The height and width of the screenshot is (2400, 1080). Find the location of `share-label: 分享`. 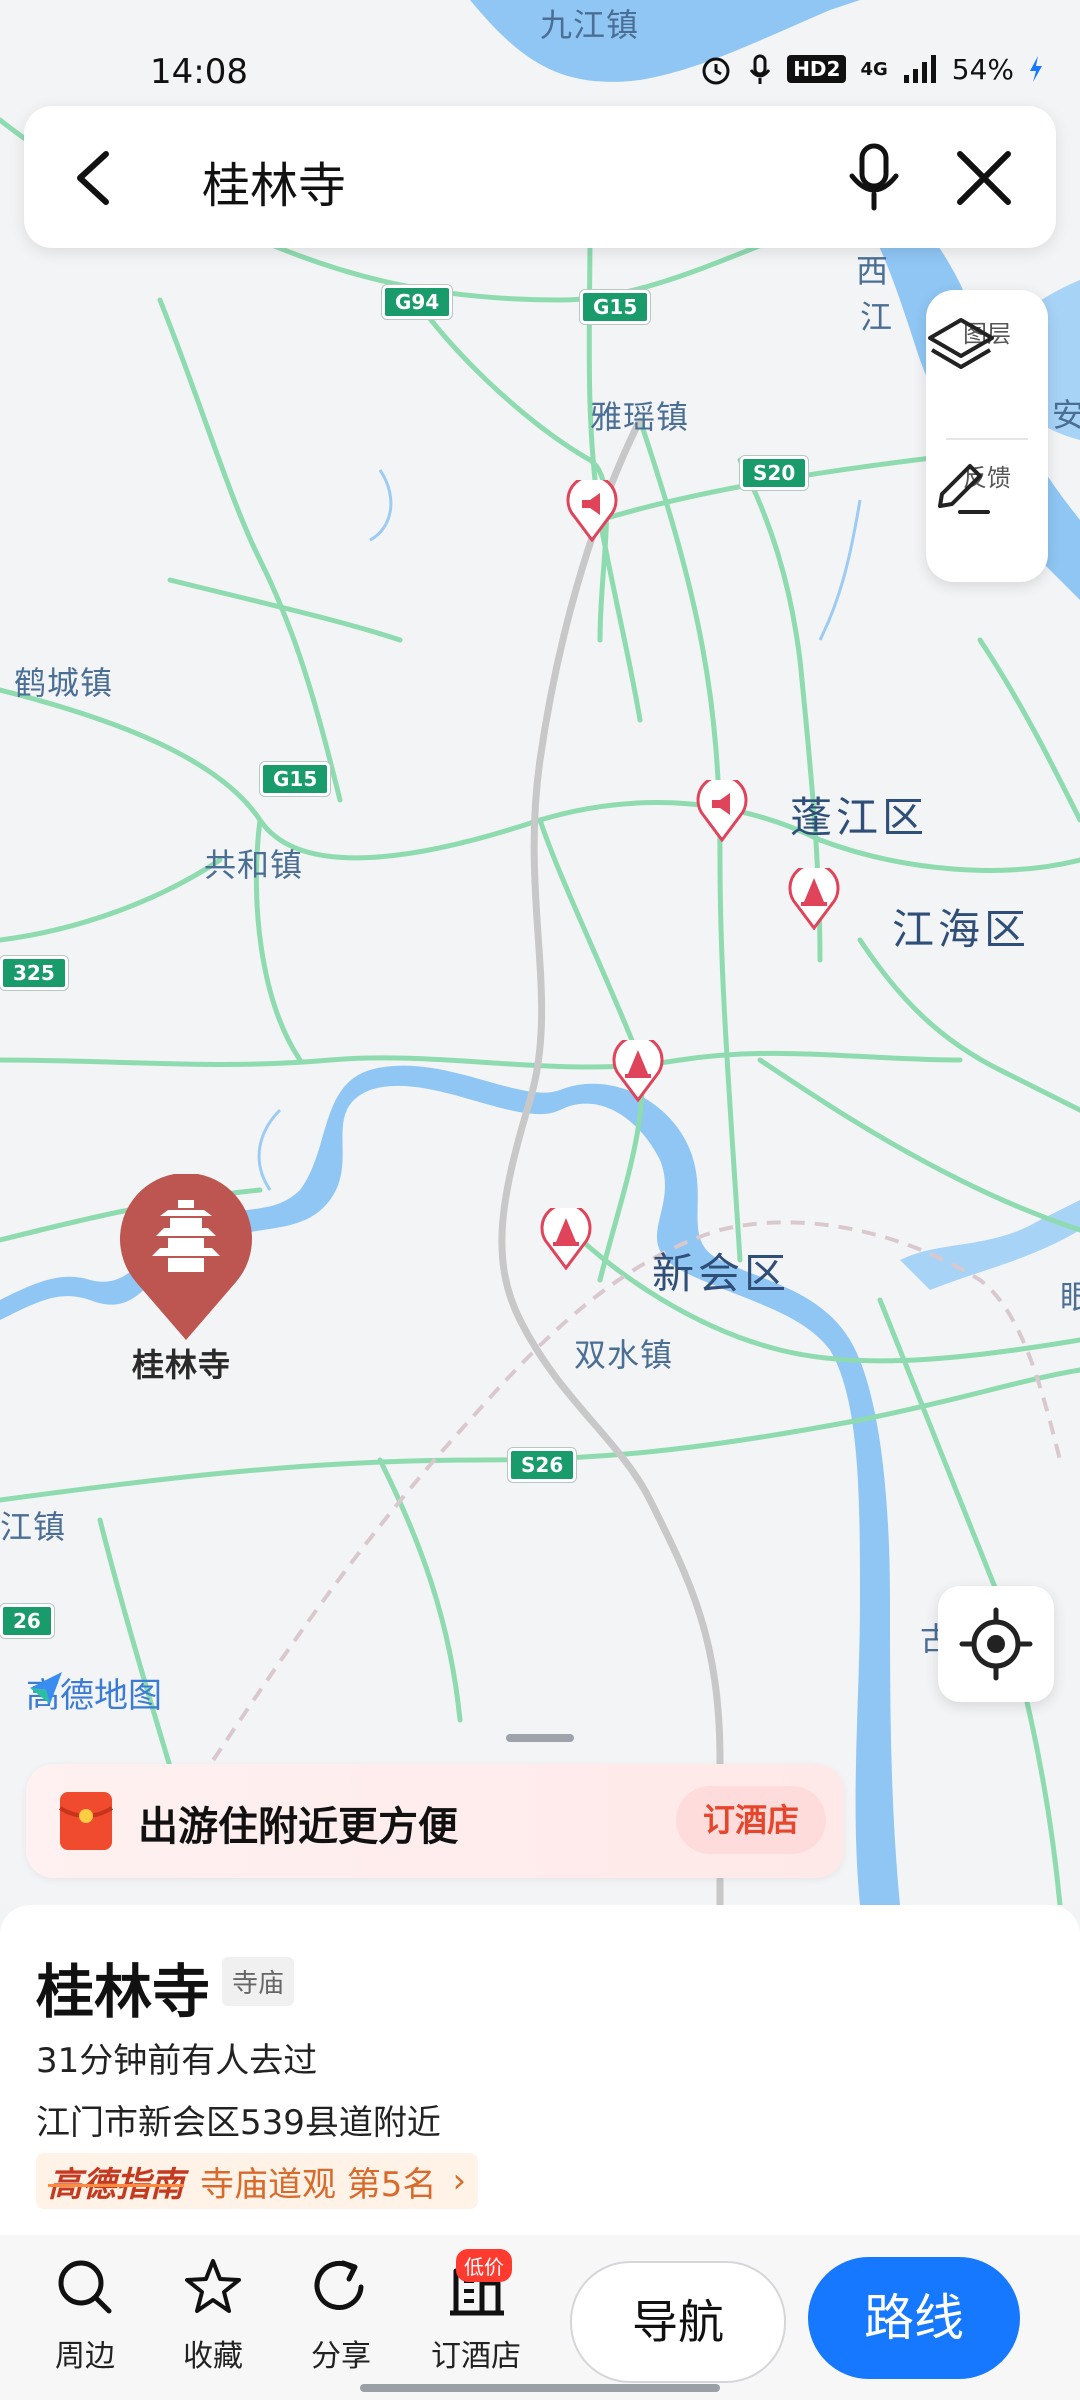

share-label: 分享 is located at coordinates (341, 2356).